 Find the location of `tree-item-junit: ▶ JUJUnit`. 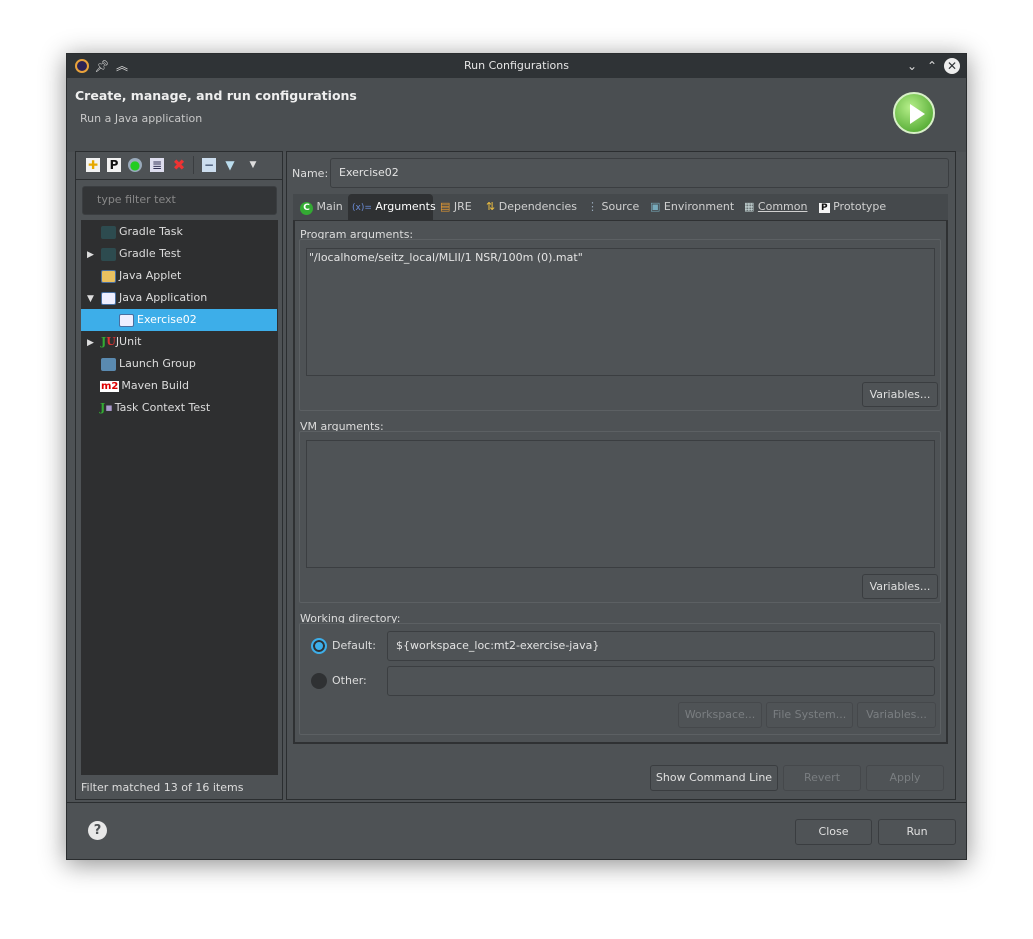

tree-item-junit: ▶ JUJUnit is located at coordinates (179, 342).